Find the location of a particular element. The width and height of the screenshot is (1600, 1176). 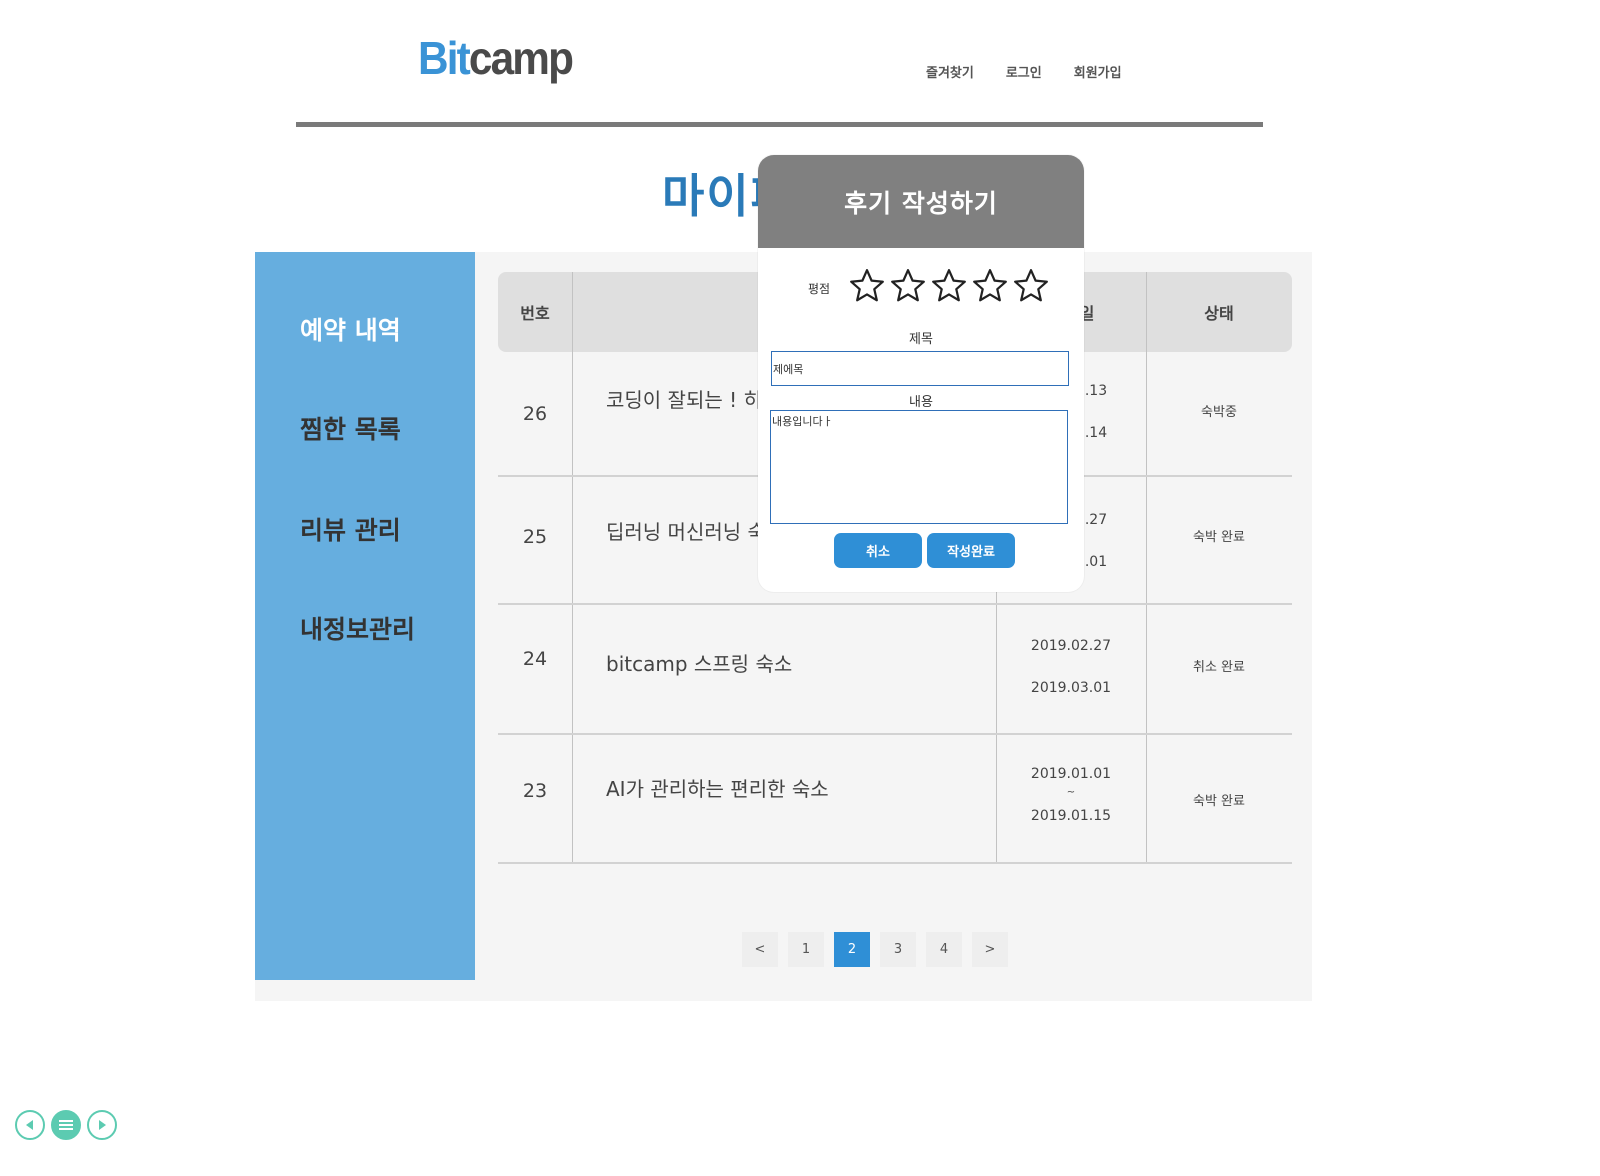

row-lodging-name: AI가 관리하는 편리한 숙소 is located at coordinates (717, 787).